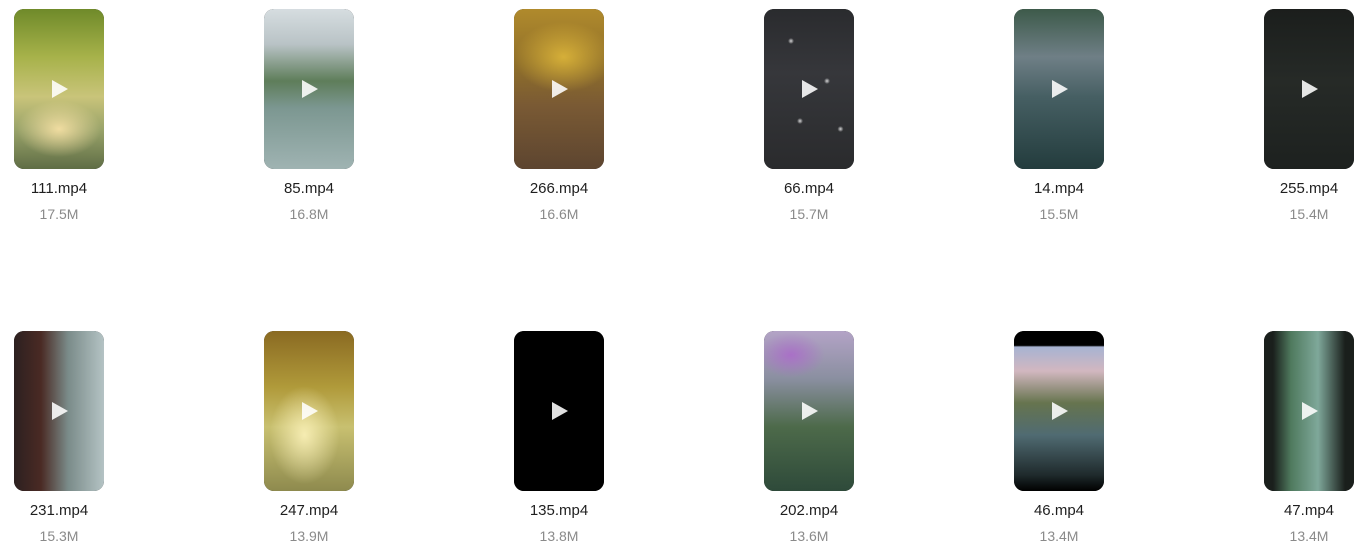 The height and width of the screenshot is (554, 1369). Describe the element at coordinates (309, 510) in the screenshot. I see `file-name: 247.mp4` at that location.